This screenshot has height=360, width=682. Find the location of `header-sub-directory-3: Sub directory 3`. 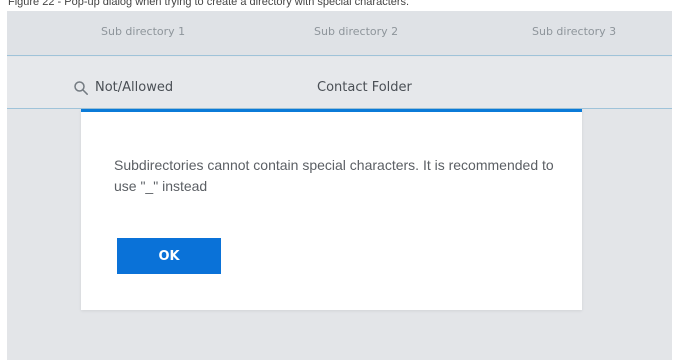

header-sub-directory-3: Sub directory 3 is located at coordinates (574, 31).